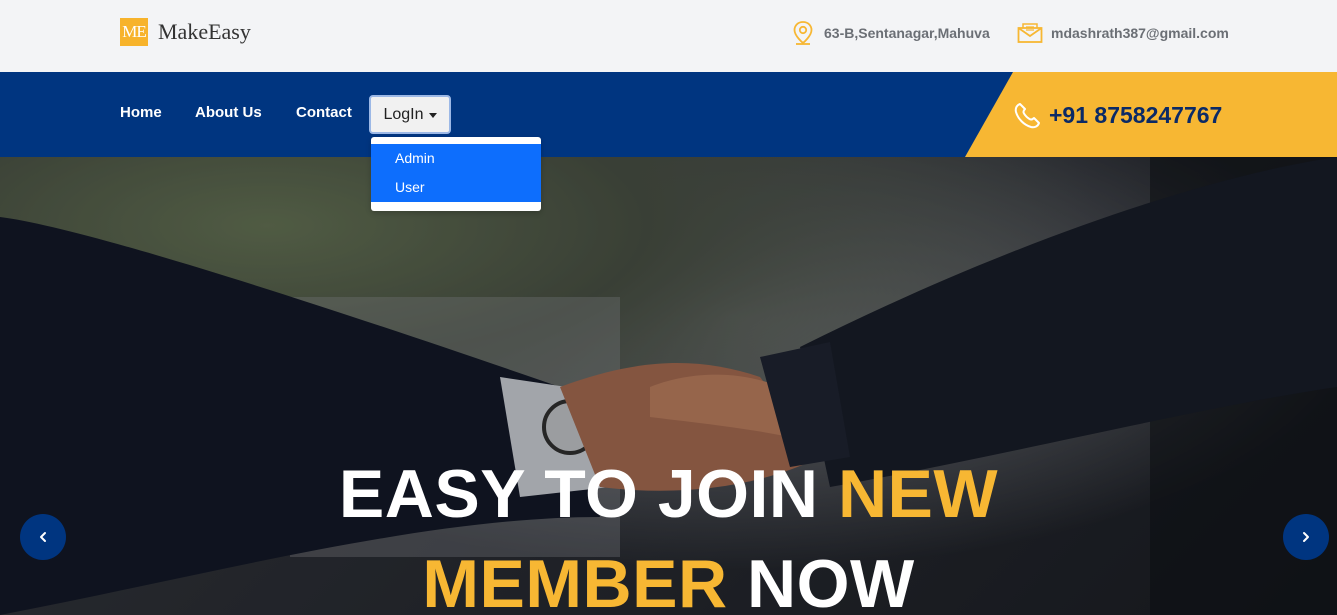 The image size is (1337, 615). What do you see at coordinates (1030, 33) in the screenshot?
I see `envelope-icon` at bounding box center [1030, 33].